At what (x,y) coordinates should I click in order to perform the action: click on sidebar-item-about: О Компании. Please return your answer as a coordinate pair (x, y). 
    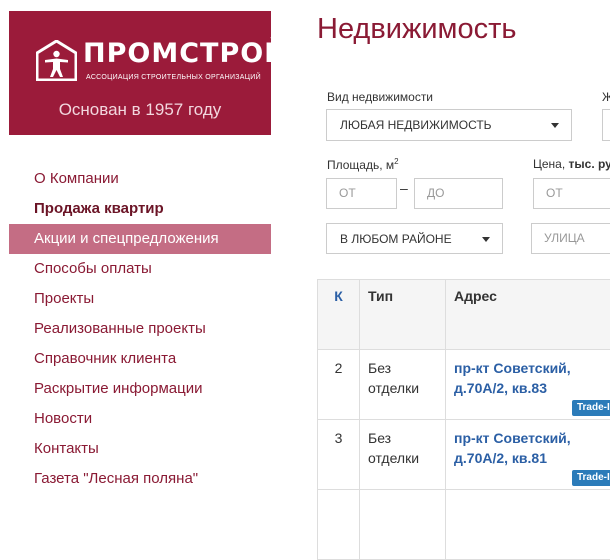
    Looking at the image, I should click on (140, 179).